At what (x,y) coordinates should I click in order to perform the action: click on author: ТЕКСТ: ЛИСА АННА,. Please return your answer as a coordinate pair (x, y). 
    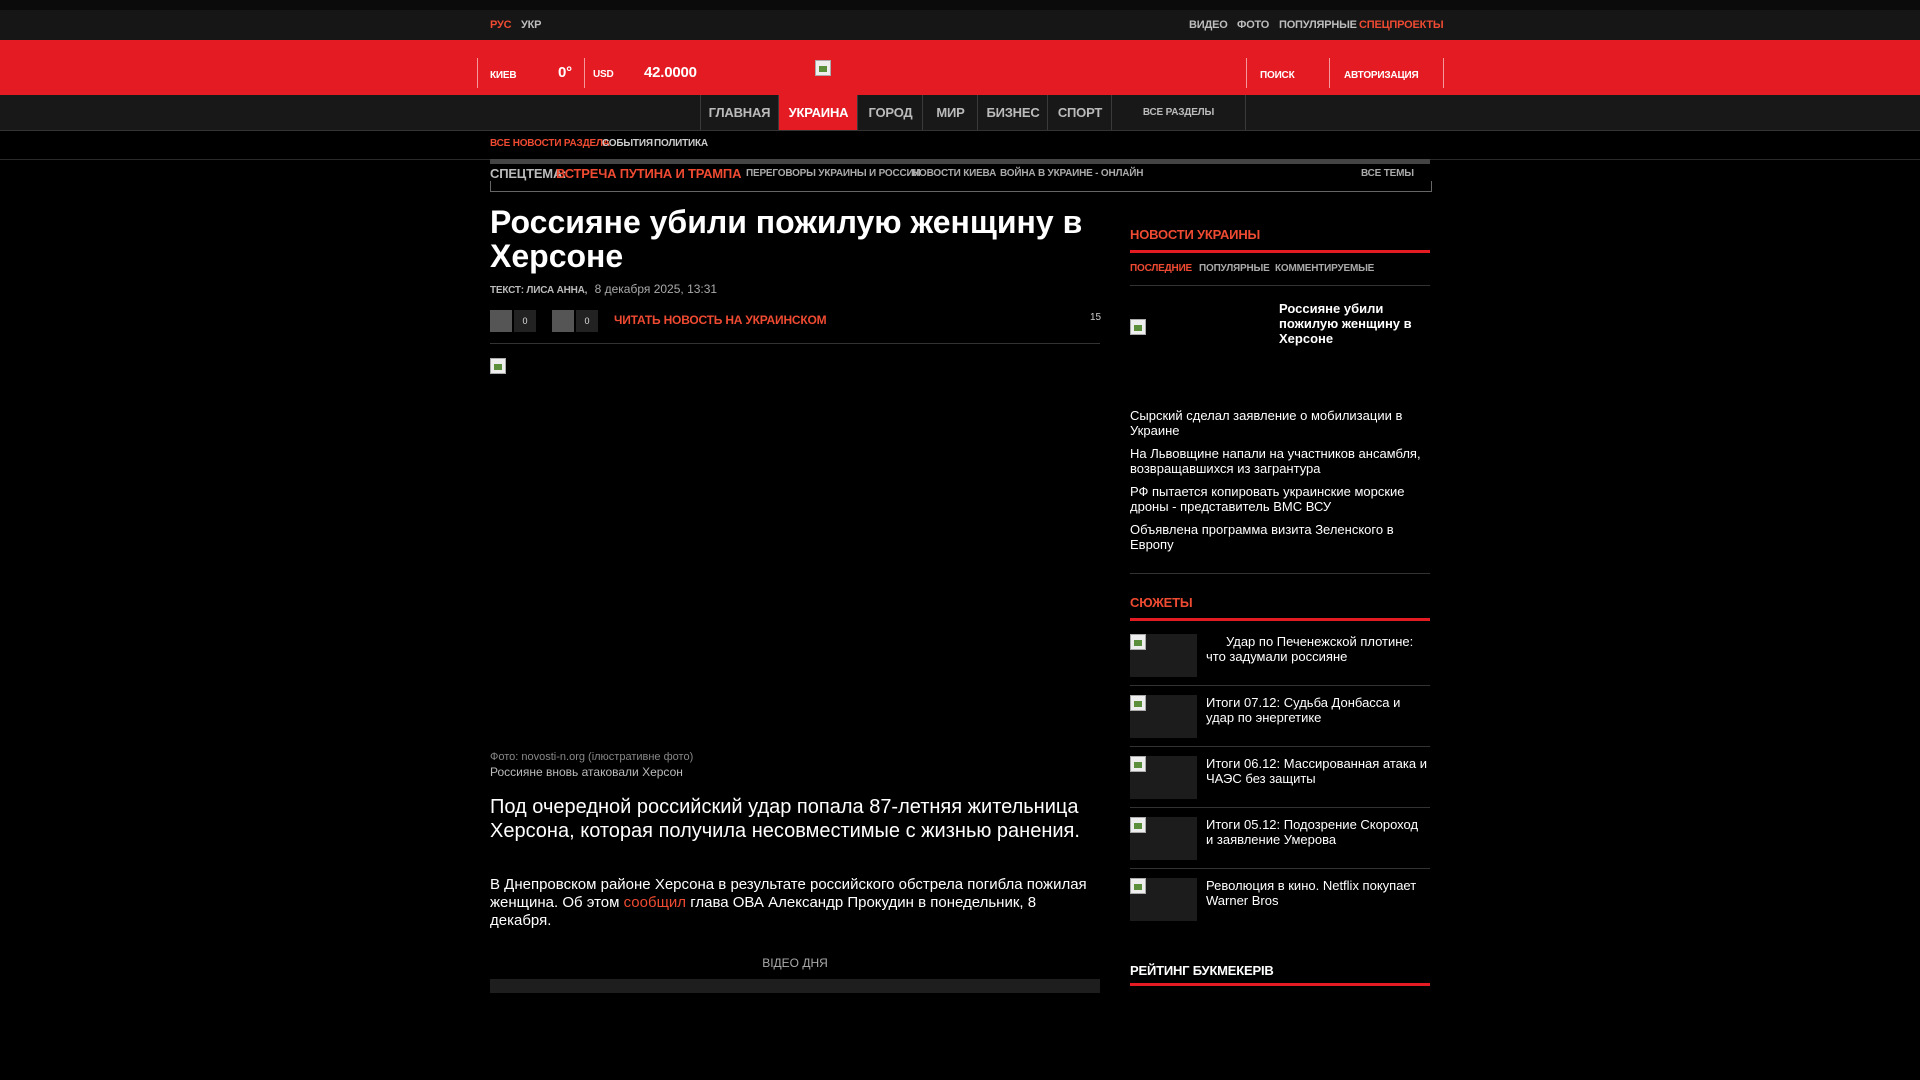
    Looking at the image, I should click on (538, 290).